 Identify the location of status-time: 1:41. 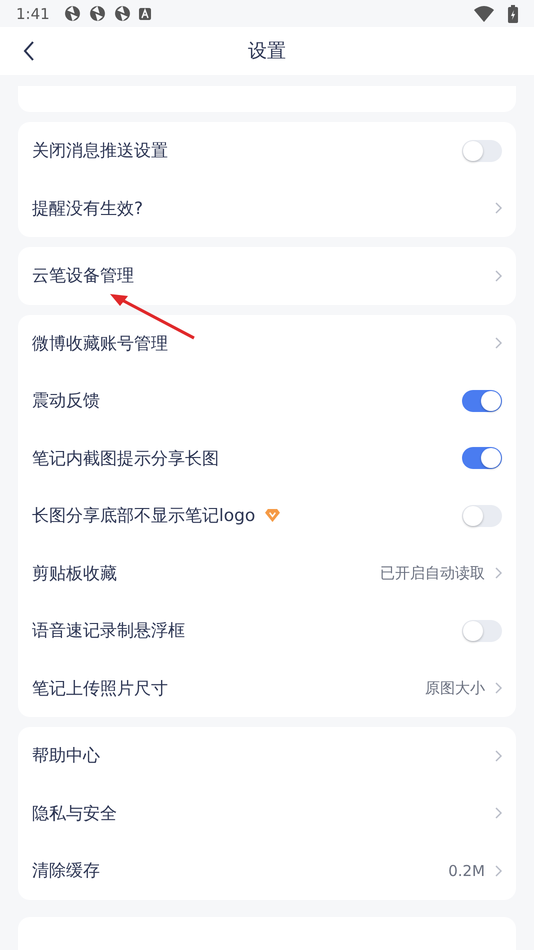
(33, 13).